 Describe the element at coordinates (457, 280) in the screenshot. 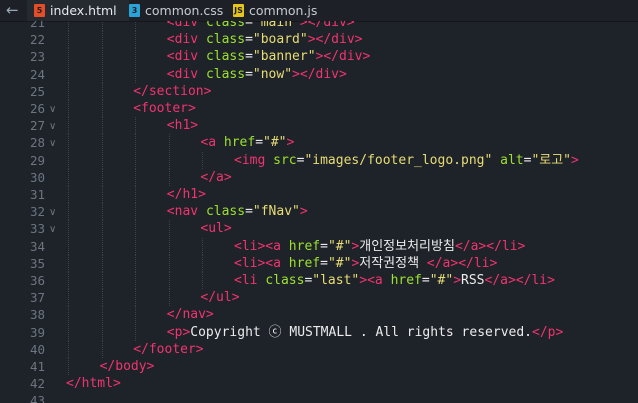

I see `code-token: >` at that location.